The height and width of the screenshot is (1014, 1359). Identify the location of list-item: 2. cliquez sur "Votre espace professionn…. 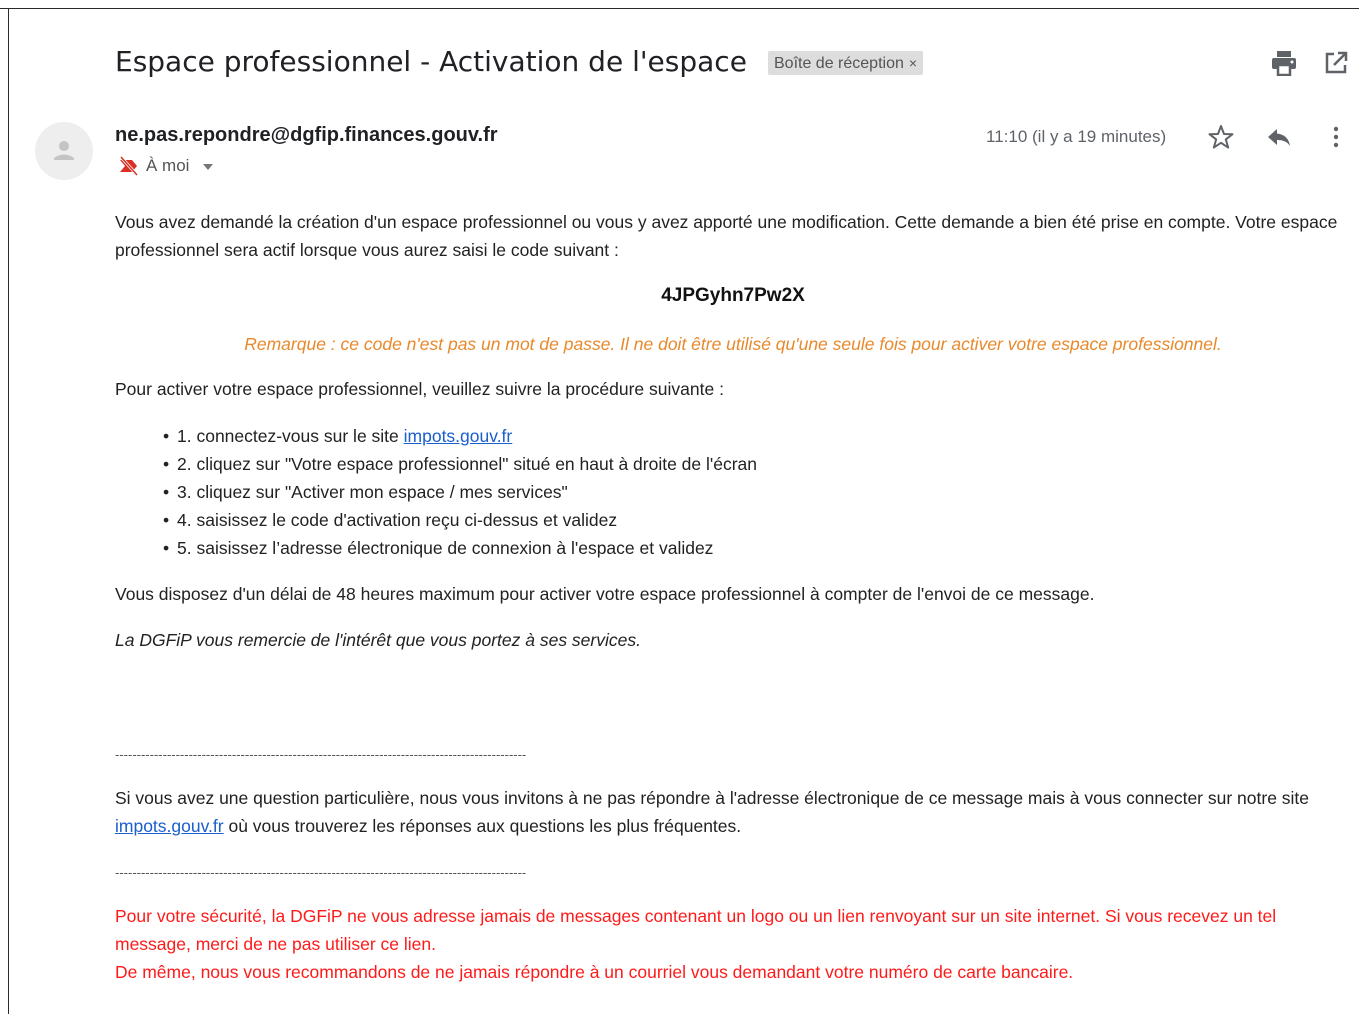
(757, 464).